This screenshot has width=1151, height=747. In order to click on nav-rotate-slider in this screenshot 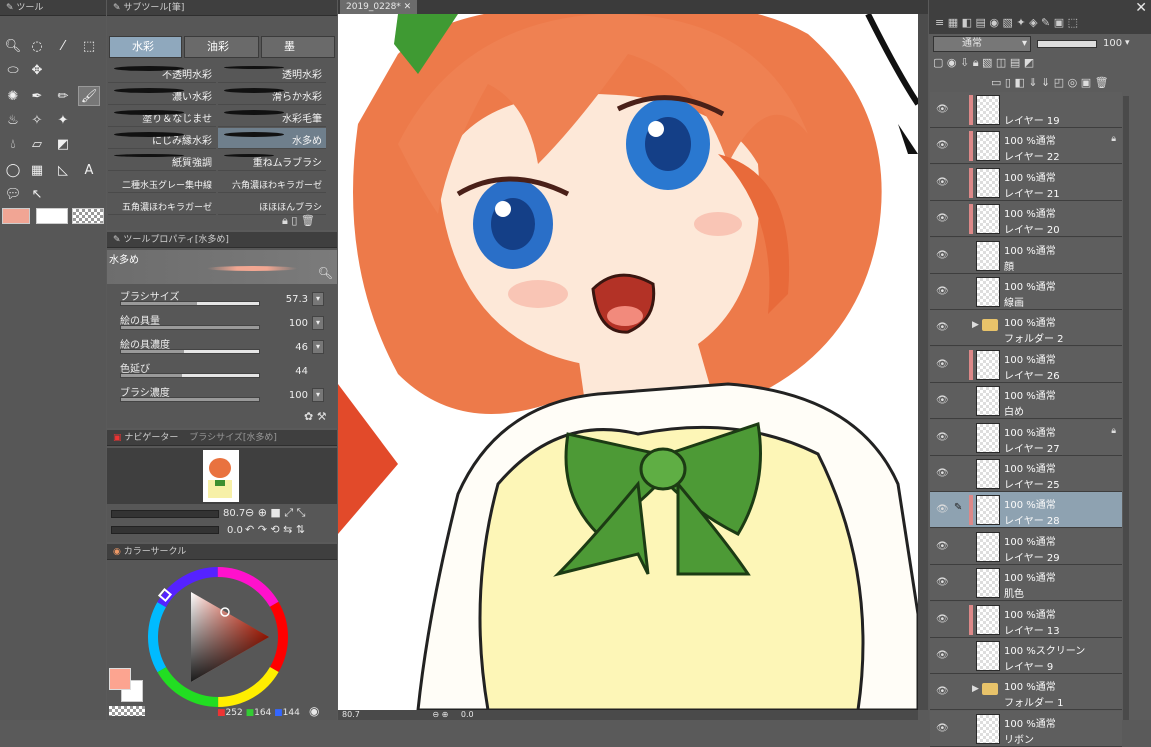, I will do `click(165, 530)`.